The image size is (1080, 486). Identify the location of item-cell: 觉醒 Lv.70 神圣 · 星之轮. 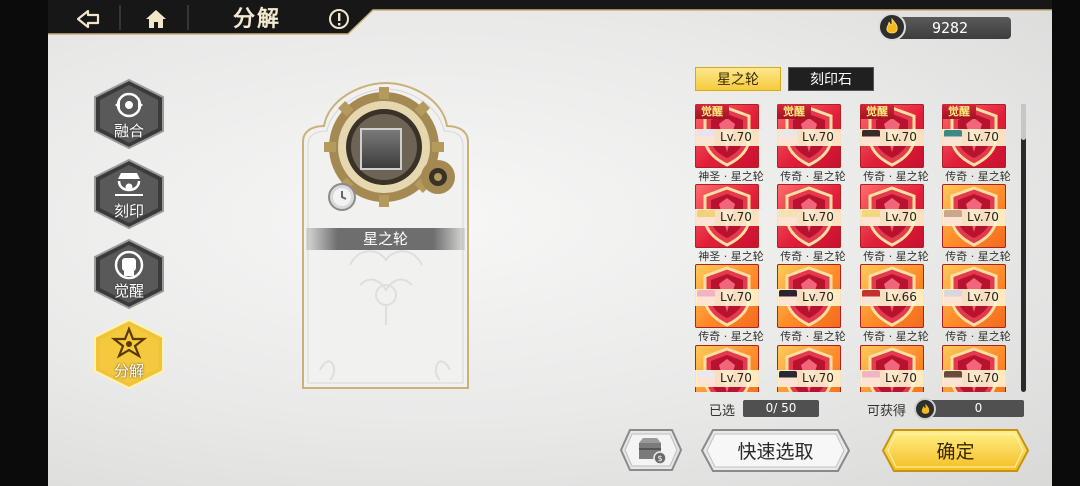
(731, 144).